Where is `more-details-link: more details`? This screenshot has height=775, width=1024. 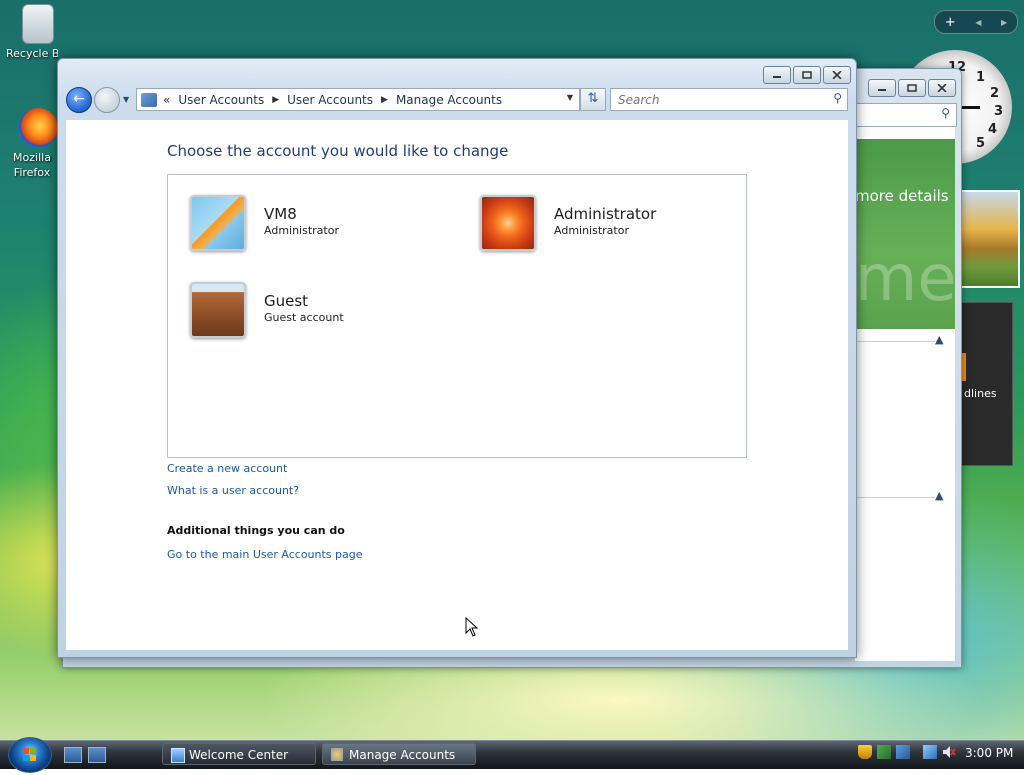
more-details-link: more details is located at coordinates (902, 196).